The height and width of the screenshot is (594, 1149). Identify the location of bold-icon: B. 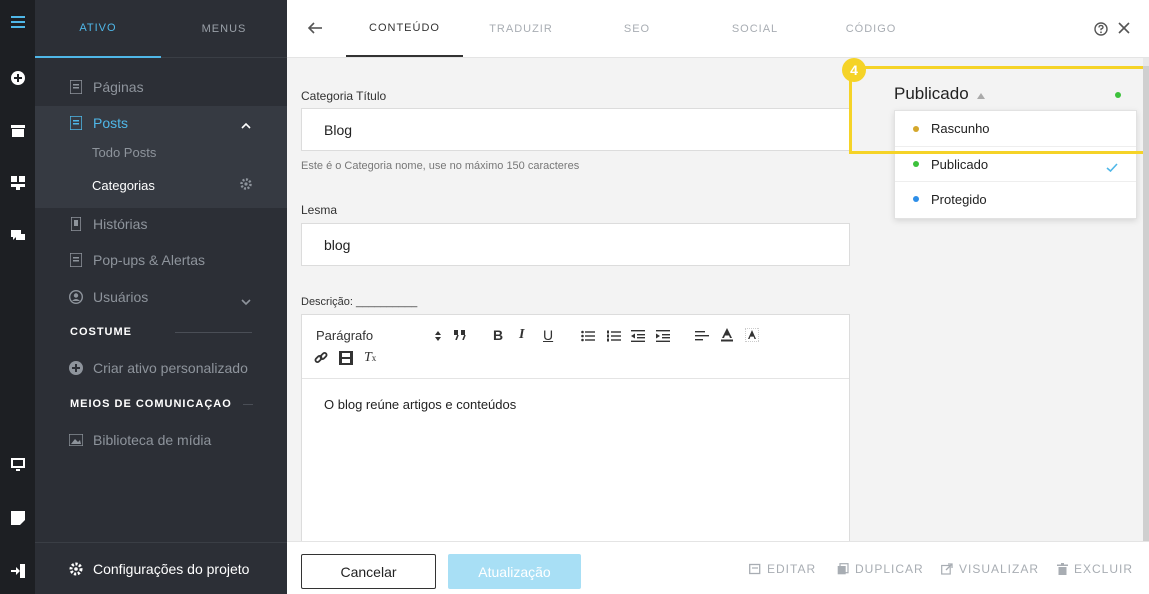
(498, 335).